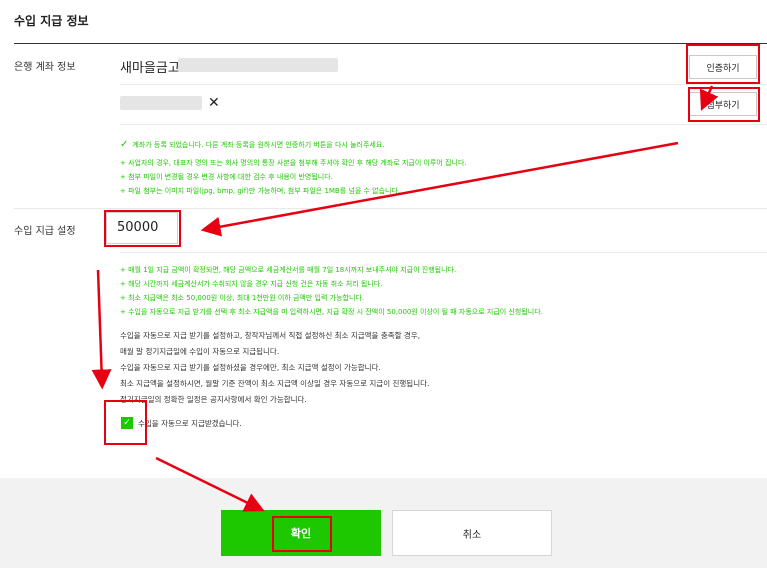 This screenshot has width=767, height=568. I want to click on arrow-attach-to-amount, so click(439, 189).